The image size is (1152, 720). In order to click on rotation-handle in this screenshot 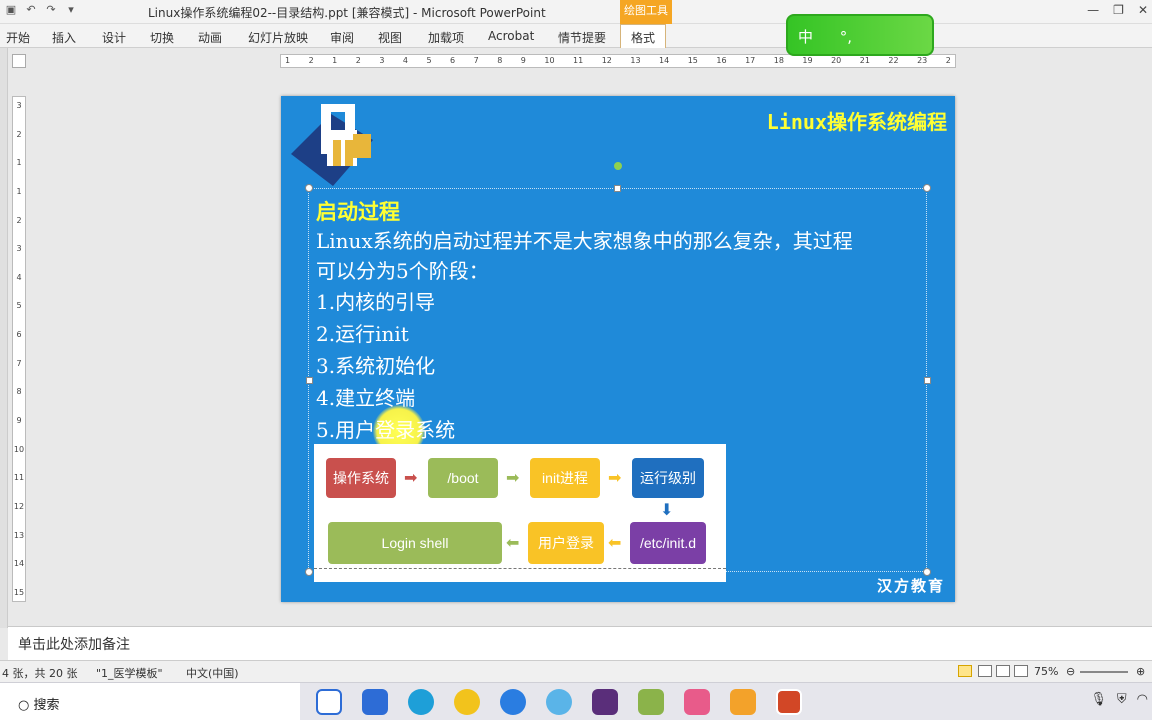, I will do `click(618, 166)`.